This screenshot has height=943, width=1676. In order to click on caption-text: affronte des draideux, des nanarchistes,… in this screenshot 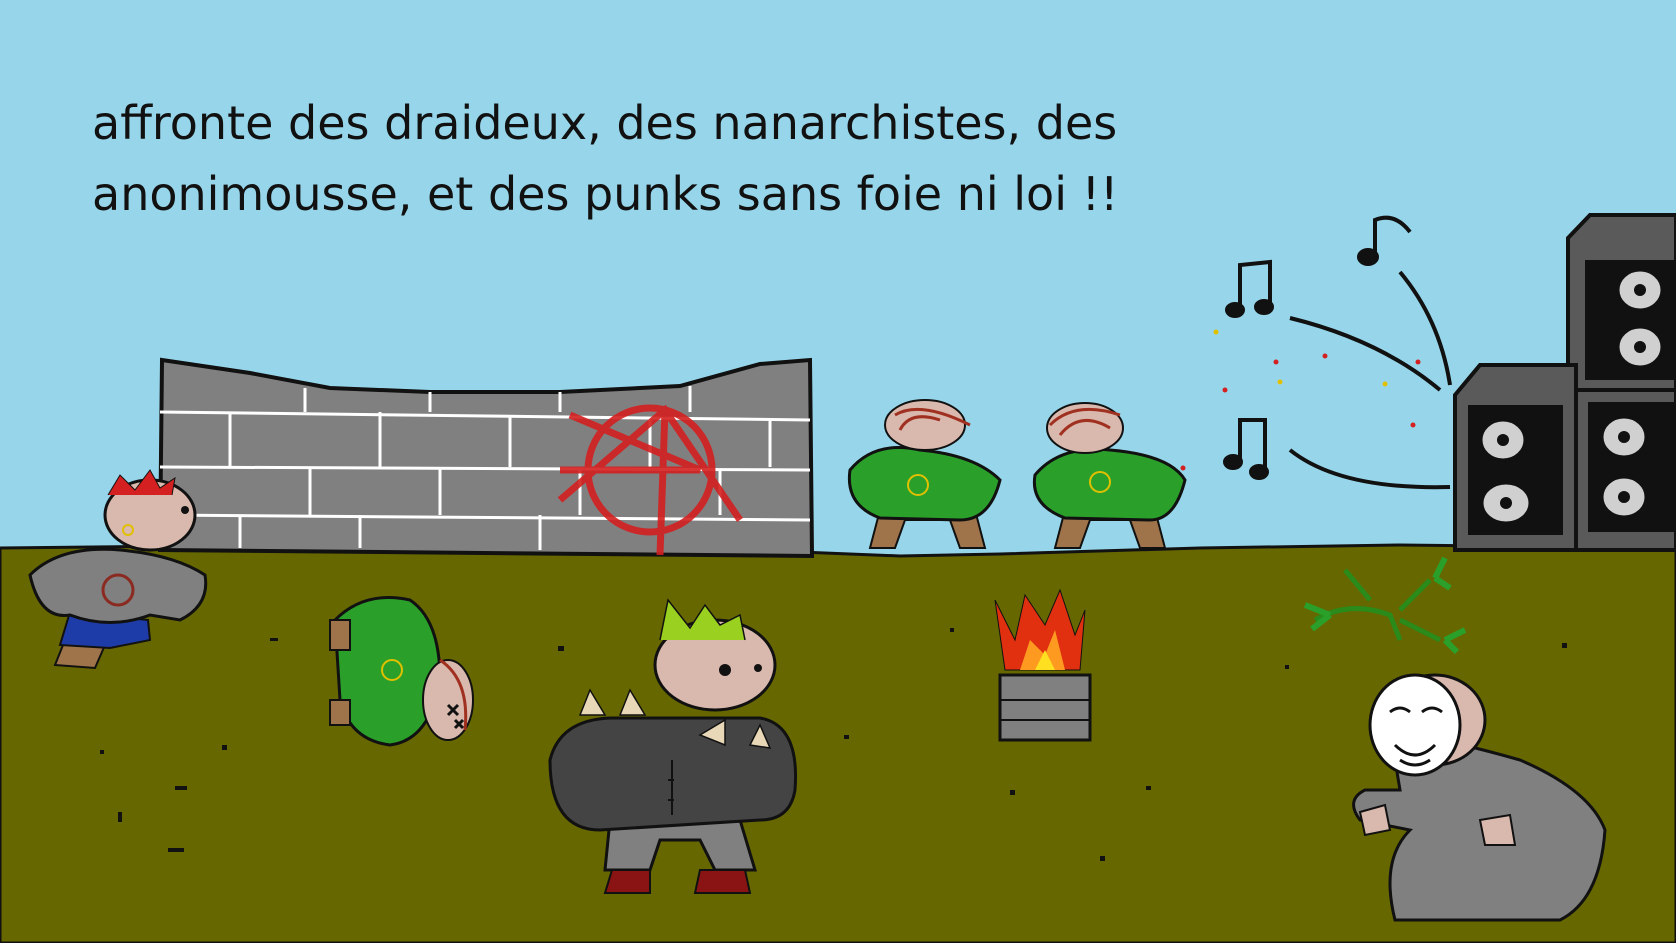, I will do `click(667, 159)`.